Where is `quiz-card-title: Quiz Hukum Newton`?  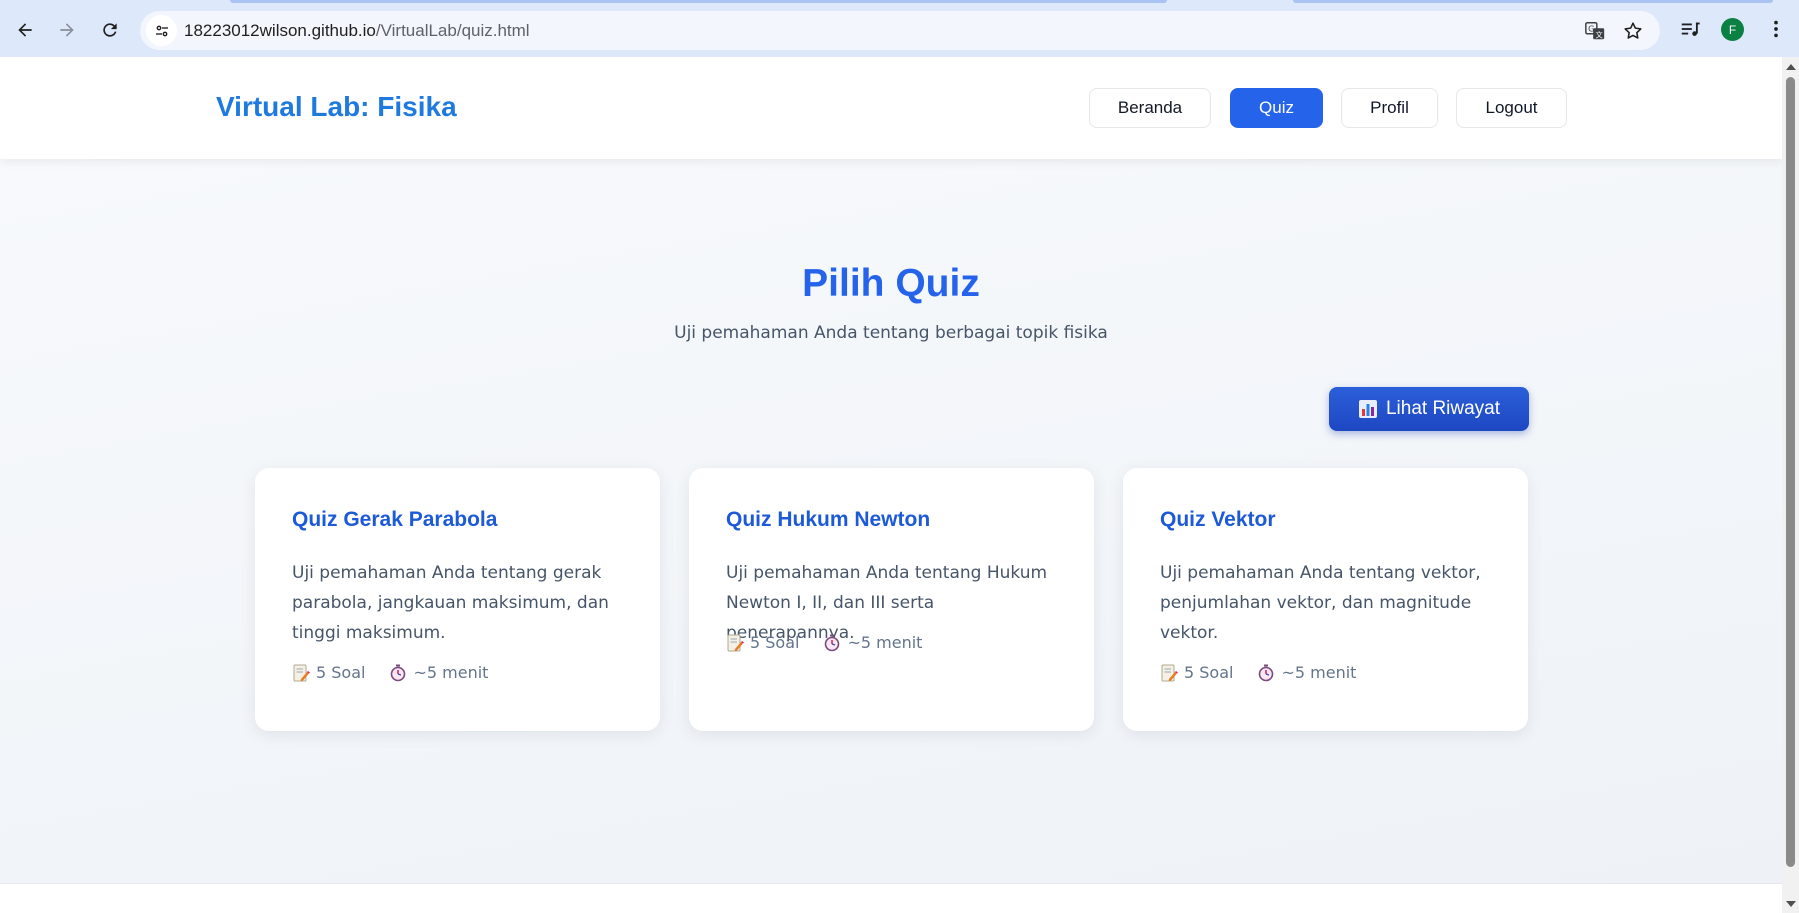
quiz-card-title: Quiz Hukum Newton is located at coordinates (828, 519).